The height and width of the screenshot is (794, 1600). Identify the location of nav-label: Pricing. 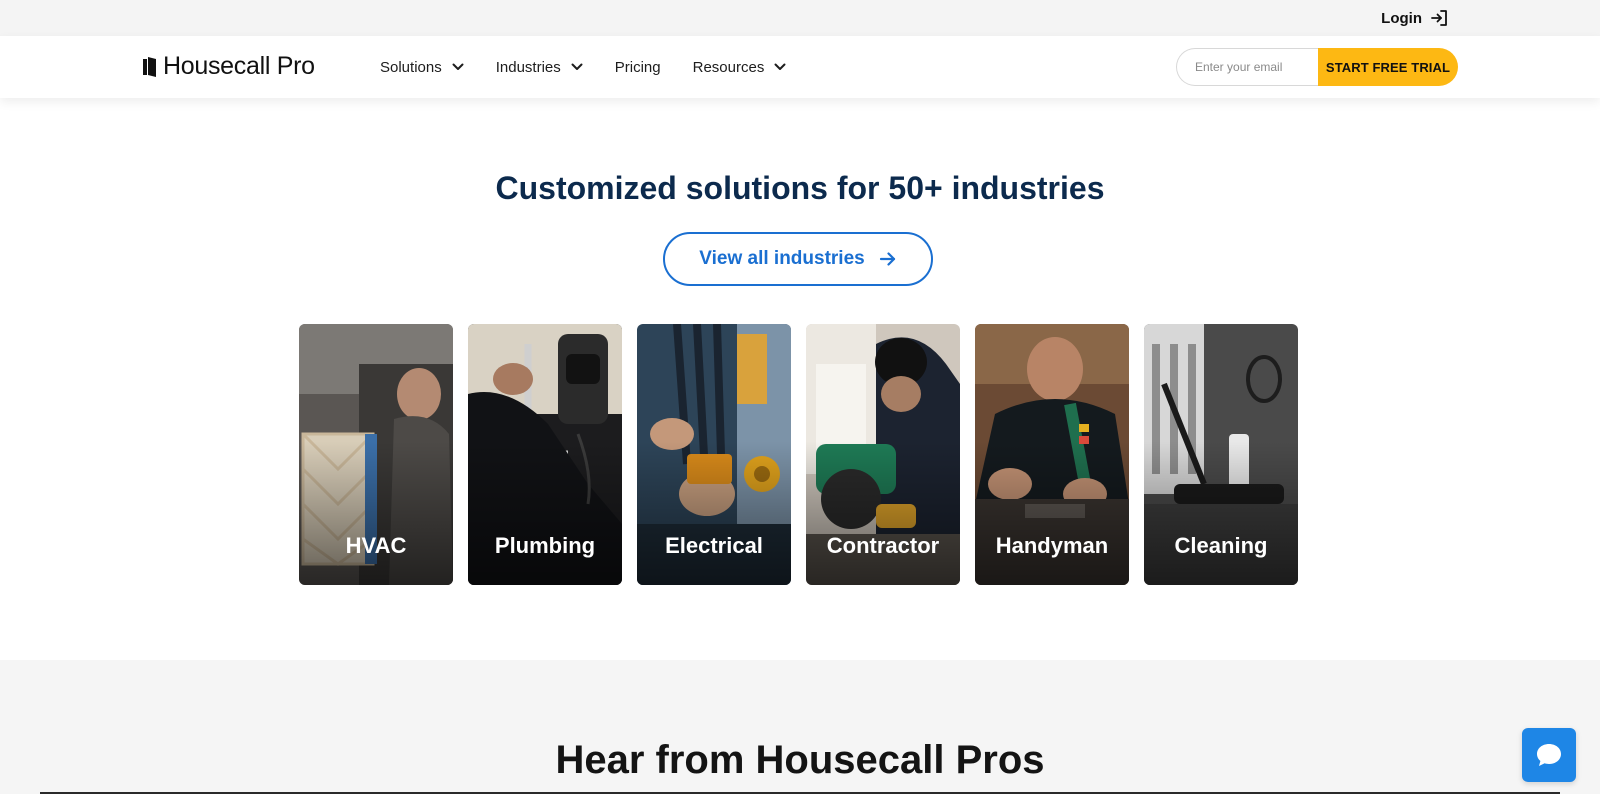
(637, 67).